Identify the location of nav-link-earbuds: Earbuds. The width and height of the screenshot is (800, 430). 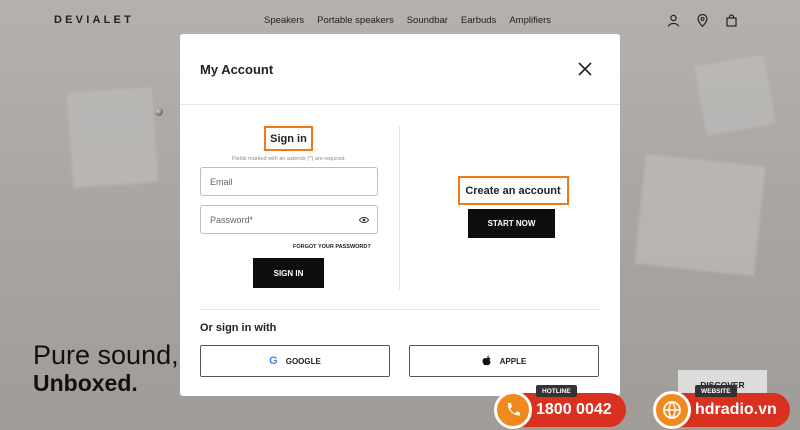
(478, 20).